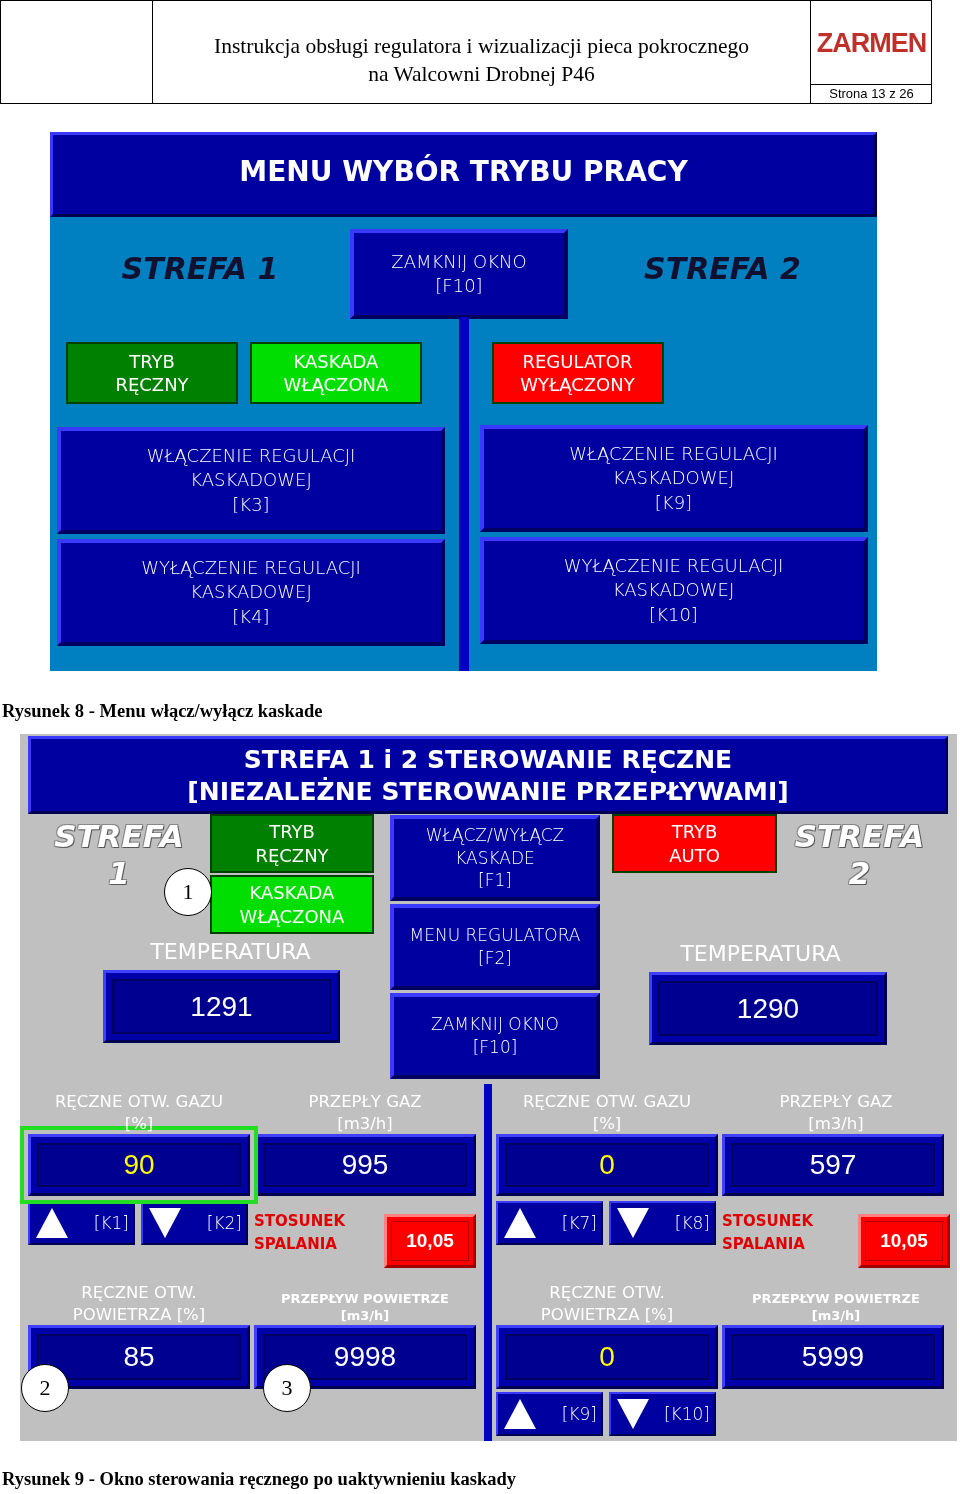 The width and height of the screenshot is (960, 1494). I want to click on field-label: RĘCZNE OTW. GAZU [%], so click(607, 1112).